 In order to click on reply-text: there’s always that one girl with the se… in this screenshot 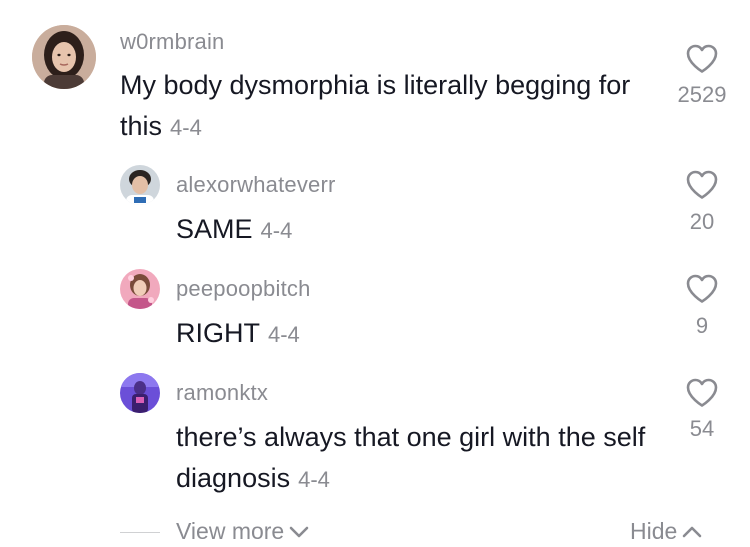, I will do `click(416, 458)`.